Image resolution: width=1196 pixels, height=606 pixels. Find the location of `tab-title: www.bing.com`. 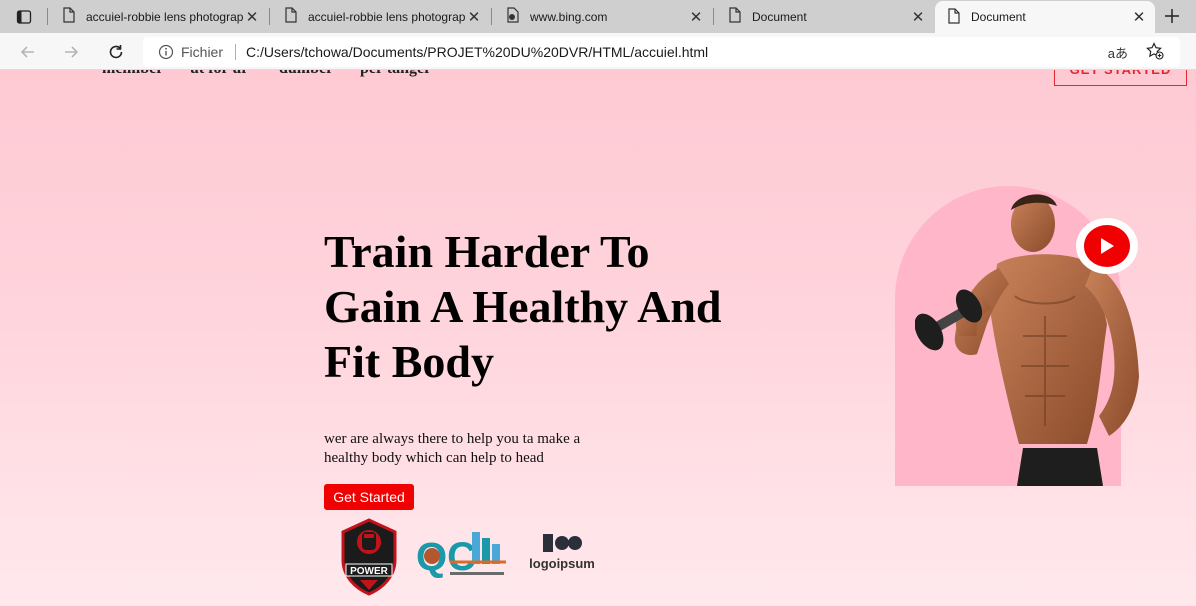

tab-title: www.bing.com is located at coordinates (569, 16).